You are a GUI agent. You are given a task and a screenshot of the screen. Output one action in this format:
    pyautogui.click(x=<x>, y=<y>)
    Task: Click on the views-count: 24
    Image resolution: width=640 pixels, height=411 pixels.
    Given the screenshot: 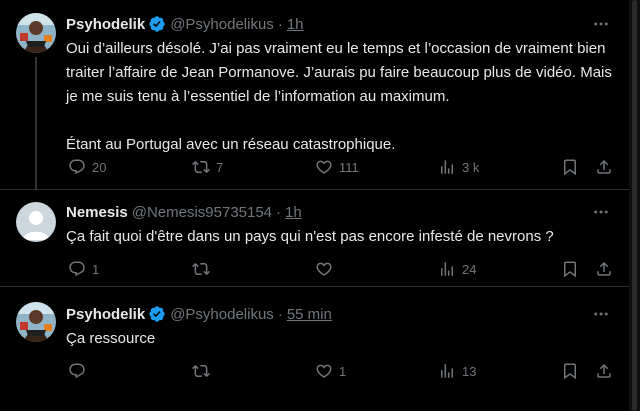 What is the action you would take?
    pyautogui.click(x=469, y=269)
    